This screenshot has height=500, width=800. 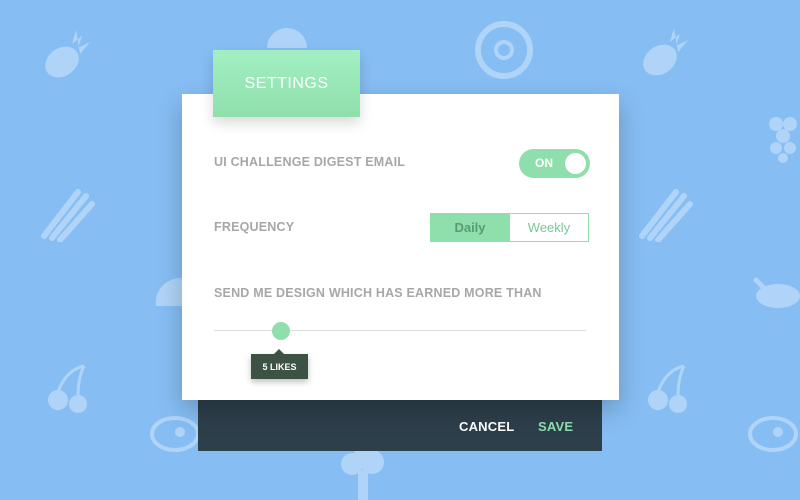 I want to click on likes-slider-handle, so click(x=281, y=331).